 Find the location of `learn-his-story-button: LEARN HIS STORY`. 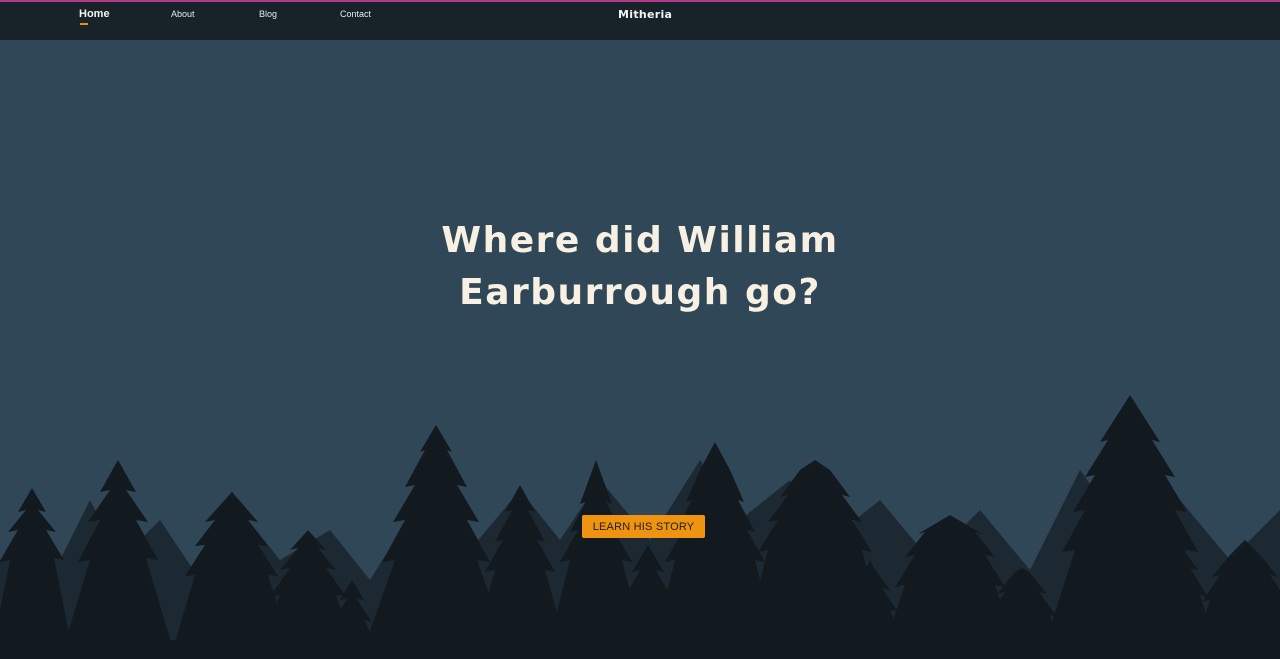

learn-his-story-button: LEARN HIS STORY is located at coordinates (643, 526).